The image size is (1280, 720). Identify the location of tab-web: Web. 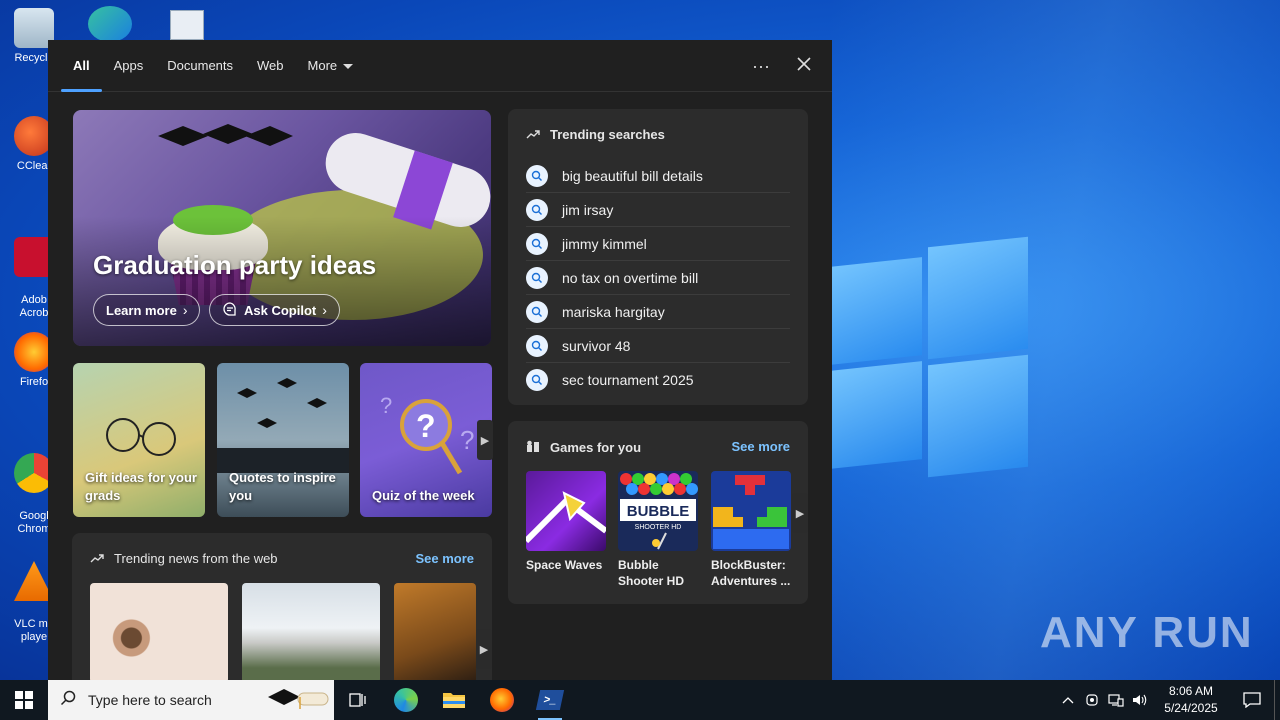
(270, 66).